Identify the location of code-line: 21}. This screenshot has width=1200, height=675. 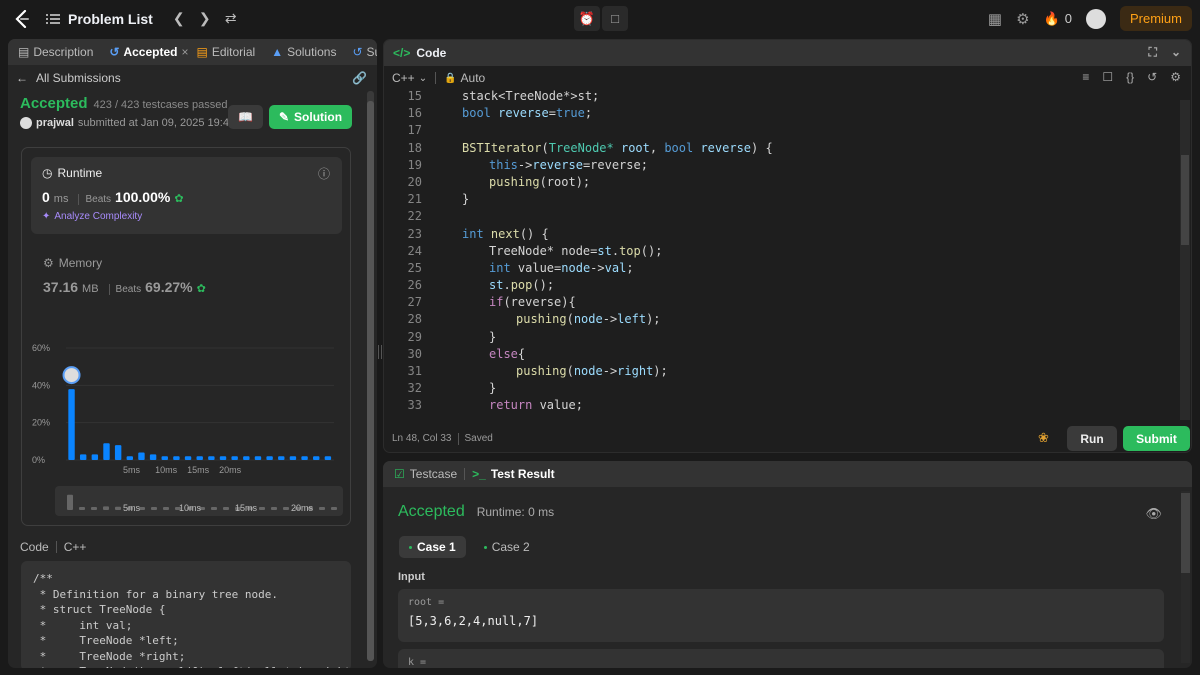
(781, 199).